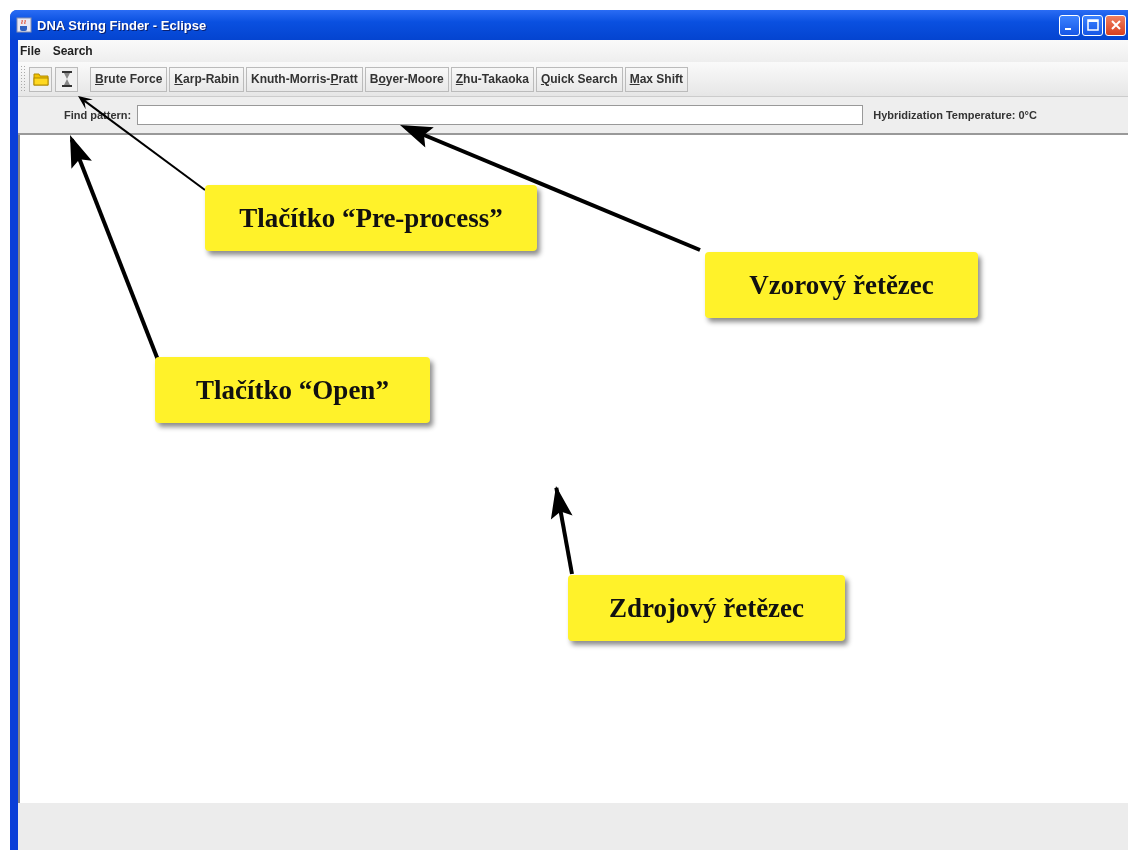 The image size is (1128, 850). I want to click on algorithm-button: Knuth-Morris-Pratt, so click(304, 79).